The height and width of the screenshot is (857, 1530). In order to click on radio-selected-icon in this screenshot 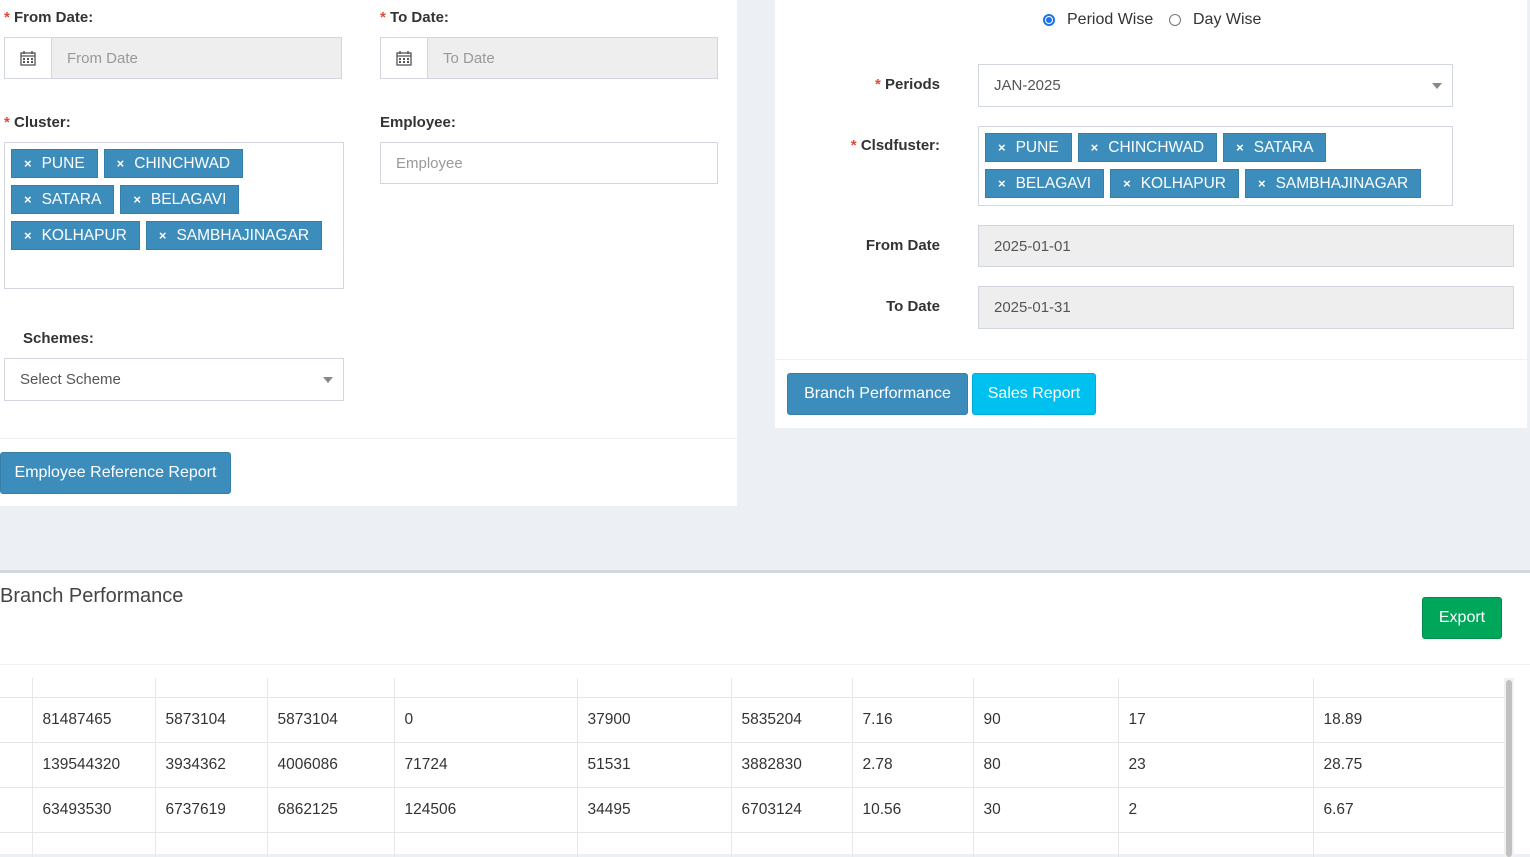, I will do `click(1049, 20)`.